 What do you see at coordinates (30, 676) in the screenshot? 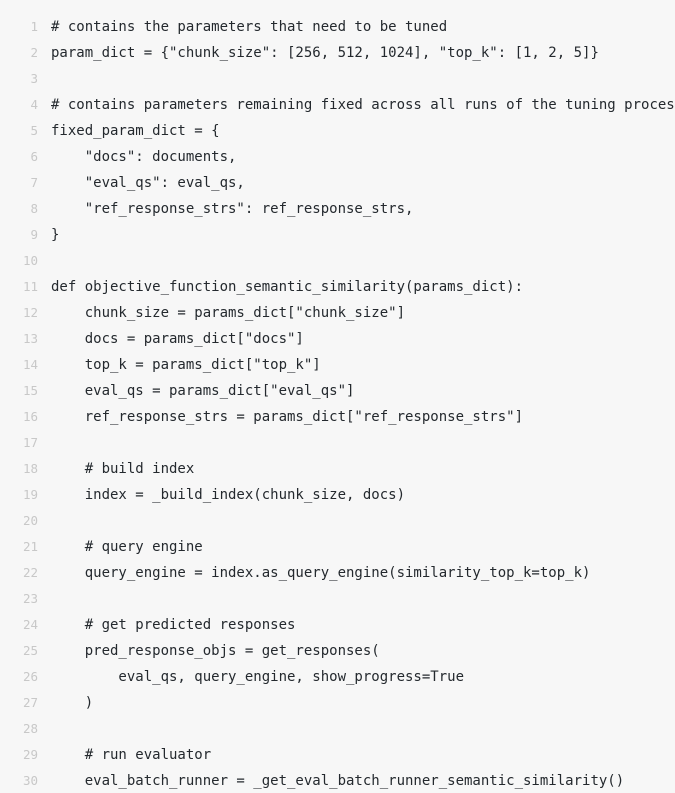
I see `line-number: 26` at bounding box center [30, 676].